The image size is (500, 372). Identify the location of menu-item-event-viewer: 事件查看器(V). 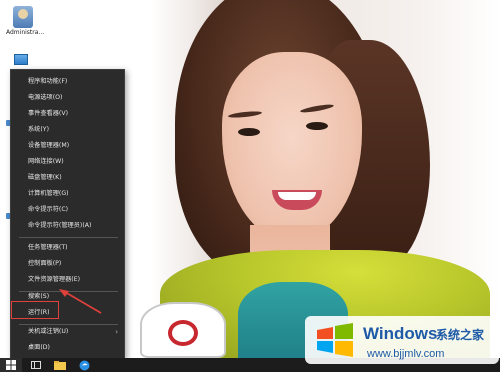
(67, 114).